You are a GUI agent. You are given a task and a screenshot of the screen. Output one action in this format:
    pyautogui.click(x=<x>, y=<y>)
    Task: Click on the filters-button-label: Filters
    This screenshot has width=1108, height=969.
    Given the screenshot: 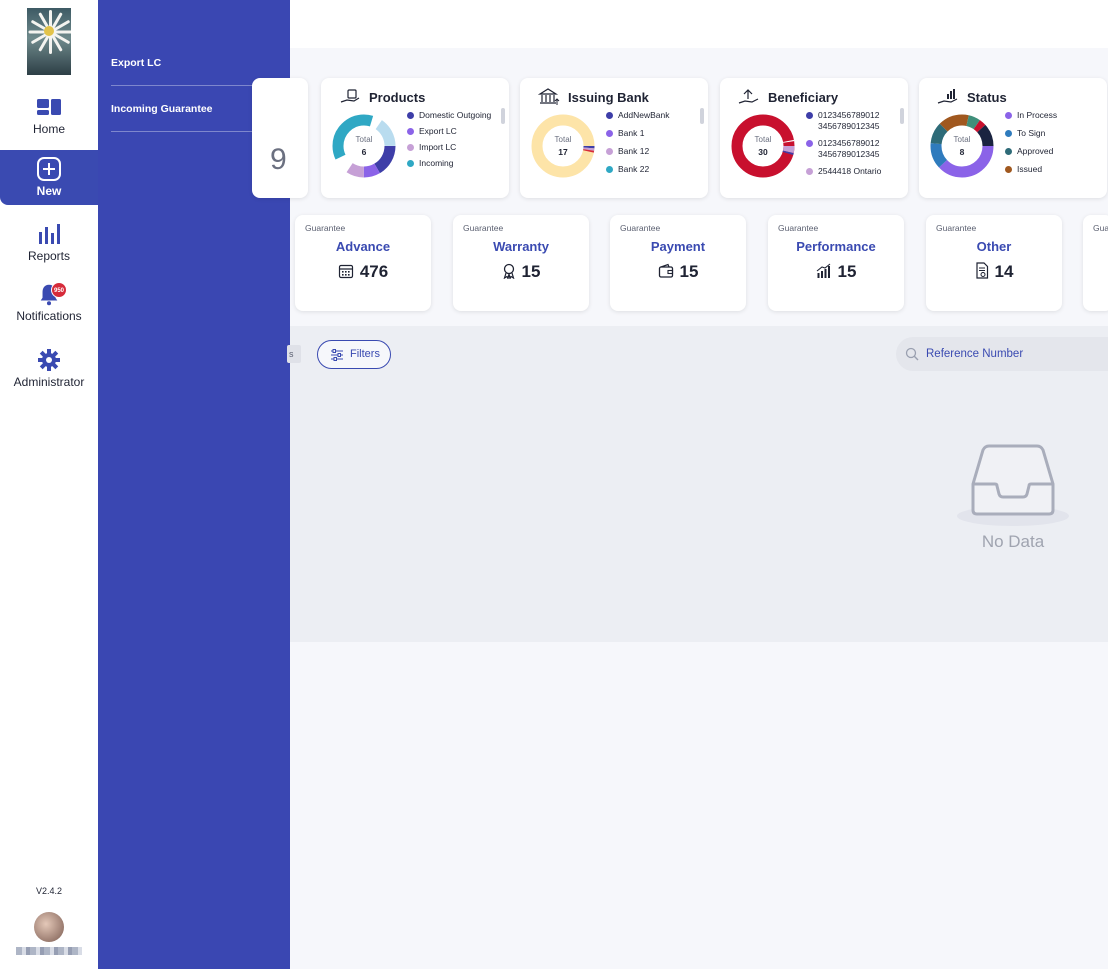 What is the action you would take?
    pyautogui.click(x=365, y=354)
    